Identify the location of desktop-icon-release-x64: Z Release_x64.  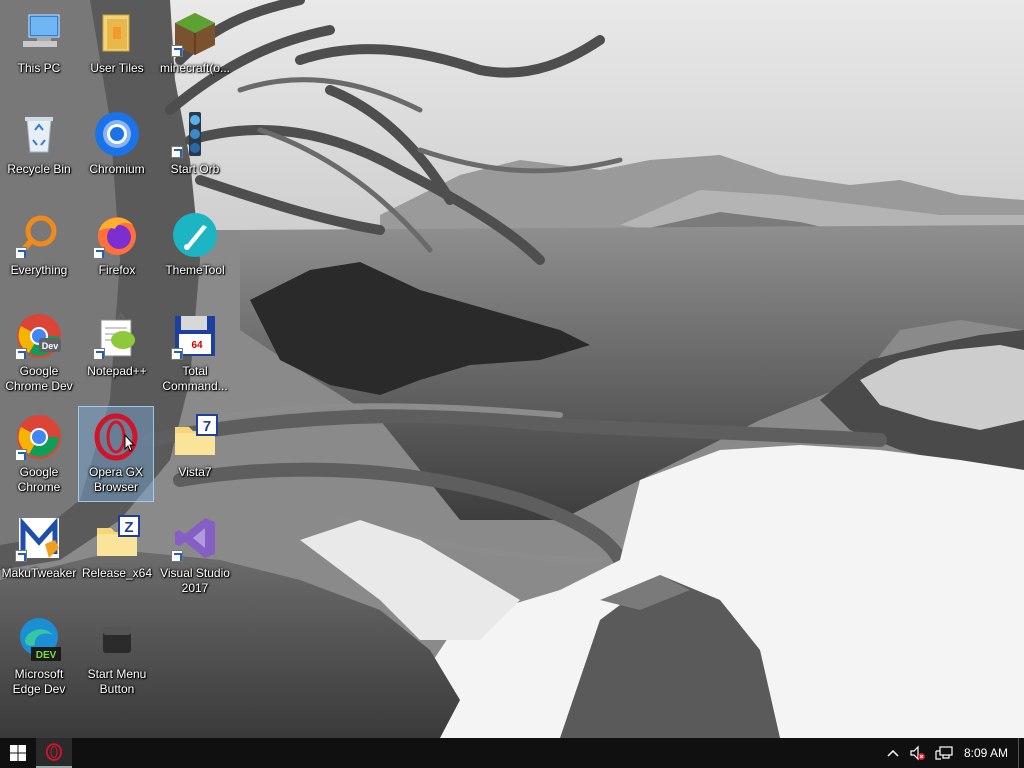
(117, 555).